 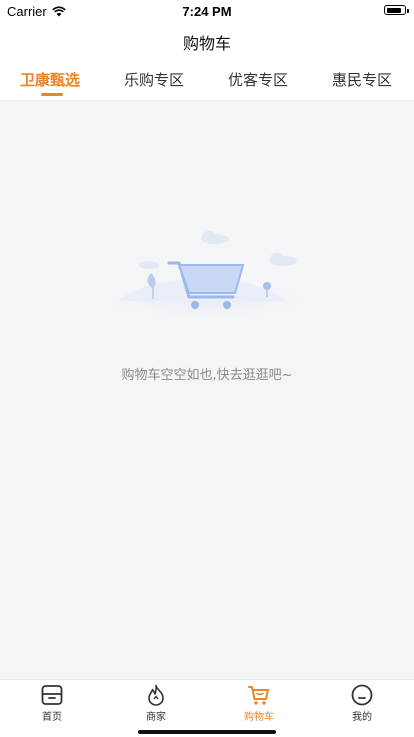 I want to click on status-time: 7:24 PM, so click(x=207, y=11).